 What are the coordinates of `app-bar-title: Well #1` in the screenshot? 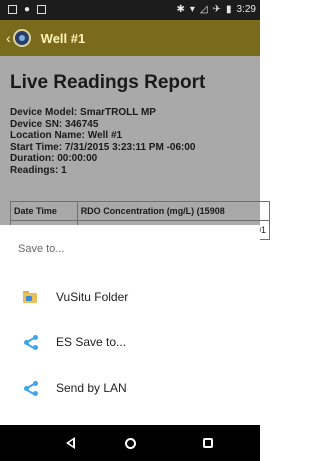 It's located at (63, 38).